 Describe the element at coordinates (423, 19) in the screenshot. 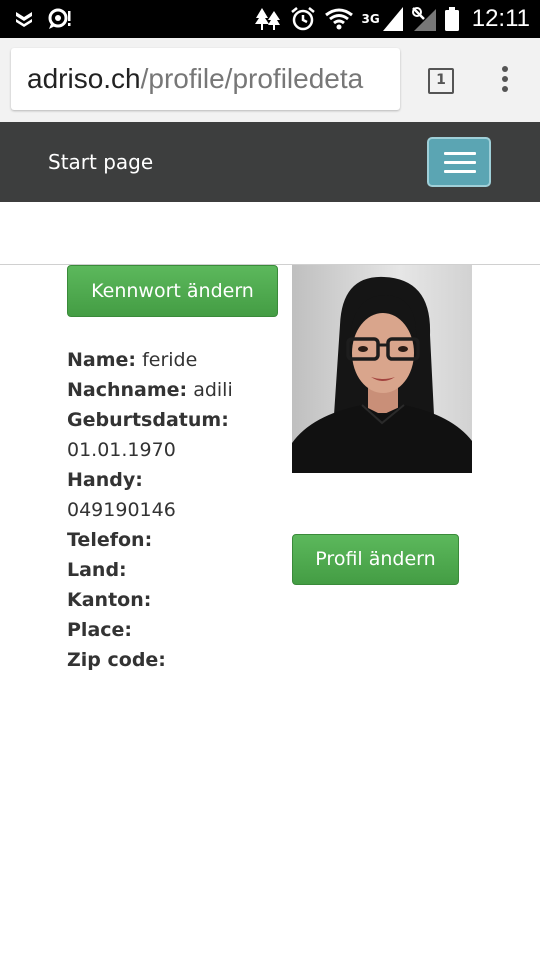

I see `no-signal-icon` at that location.